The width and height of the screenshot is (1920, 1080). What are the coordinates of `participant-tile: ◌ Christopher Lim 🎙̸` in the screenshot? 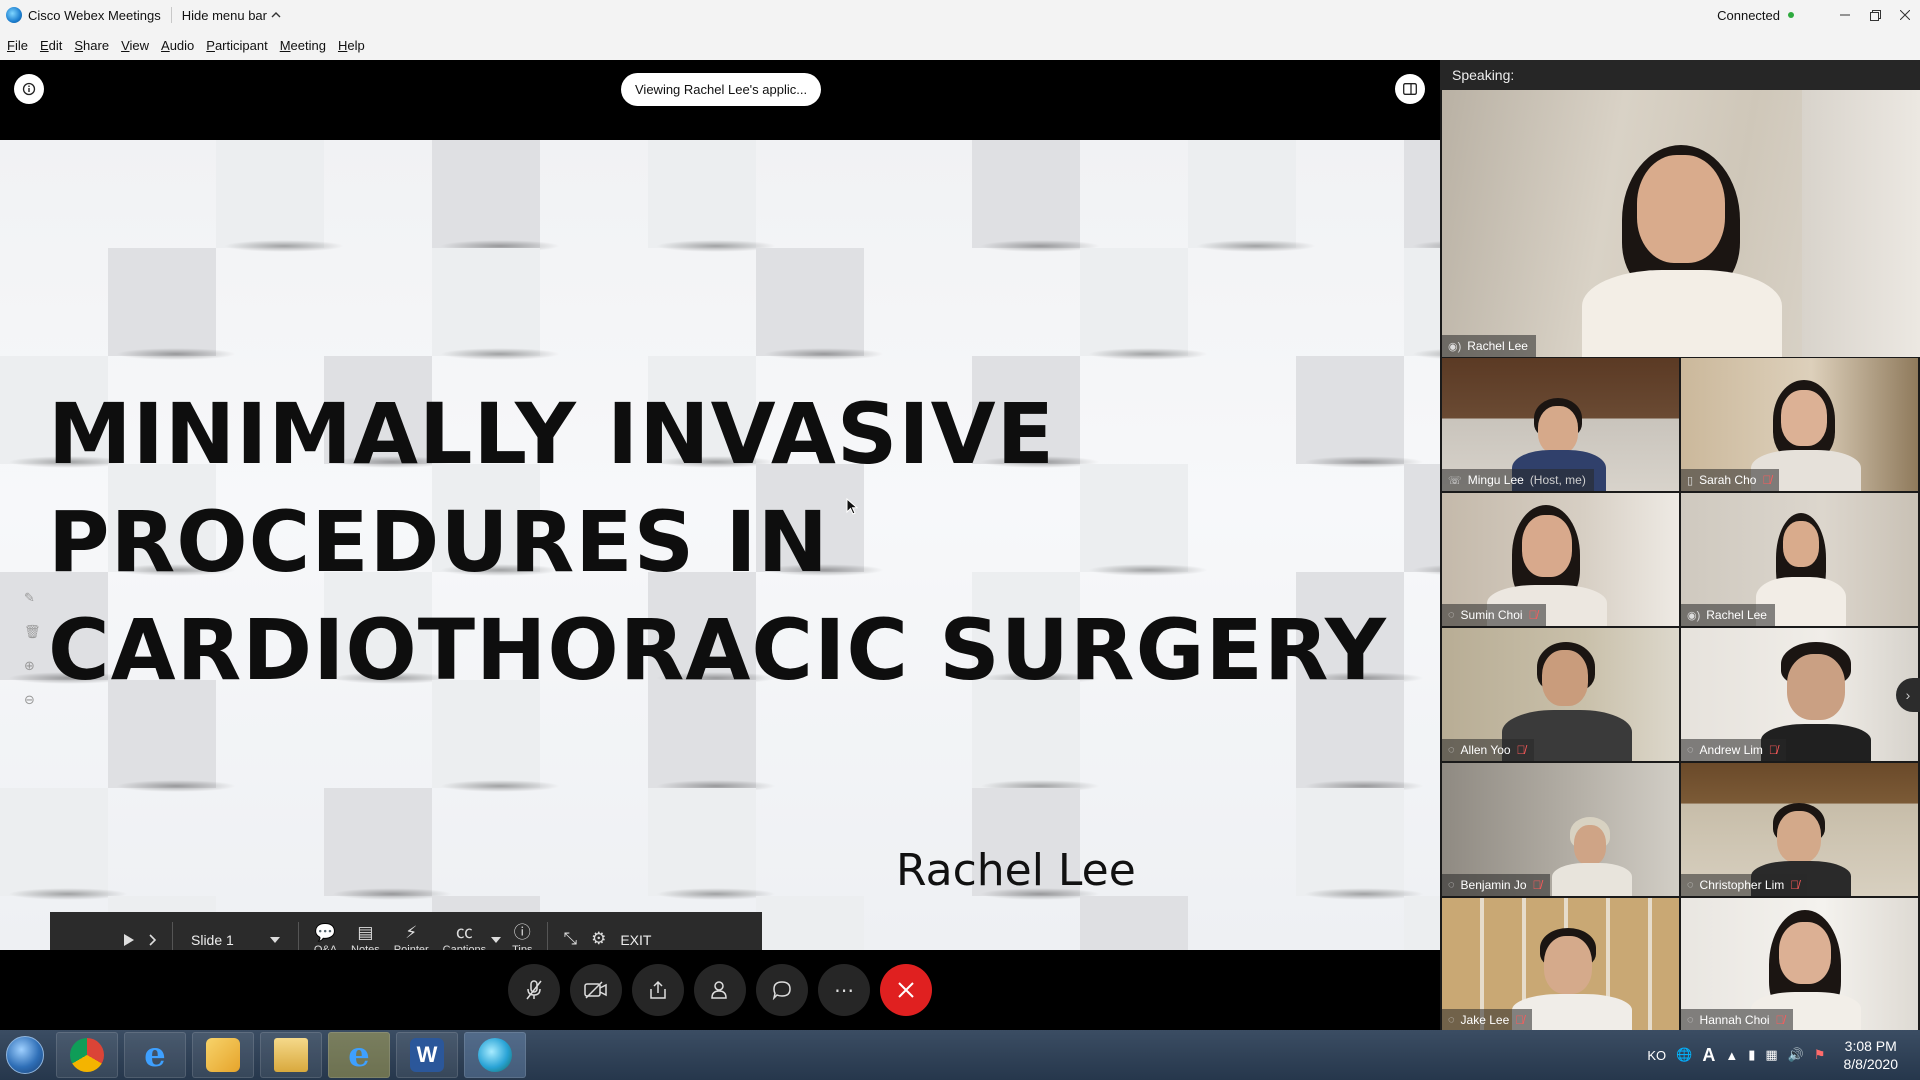 It's located at (1799, 829).